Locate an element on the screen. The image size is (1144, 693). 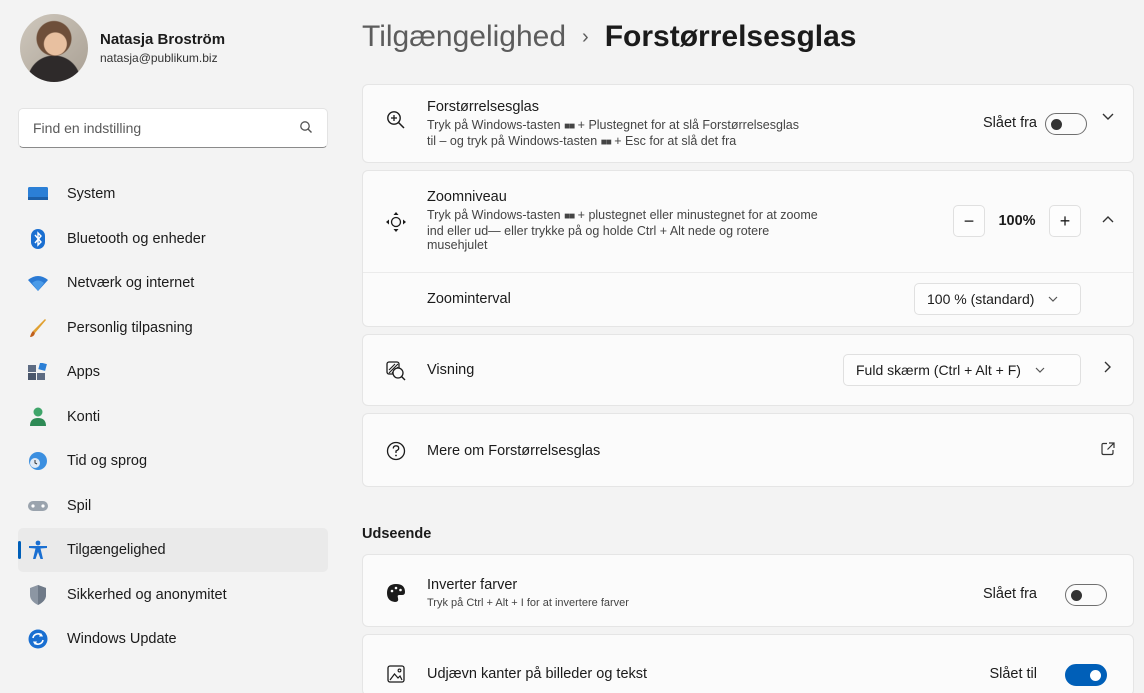
chevron-right-icon is located at coordinates (1108, 367).